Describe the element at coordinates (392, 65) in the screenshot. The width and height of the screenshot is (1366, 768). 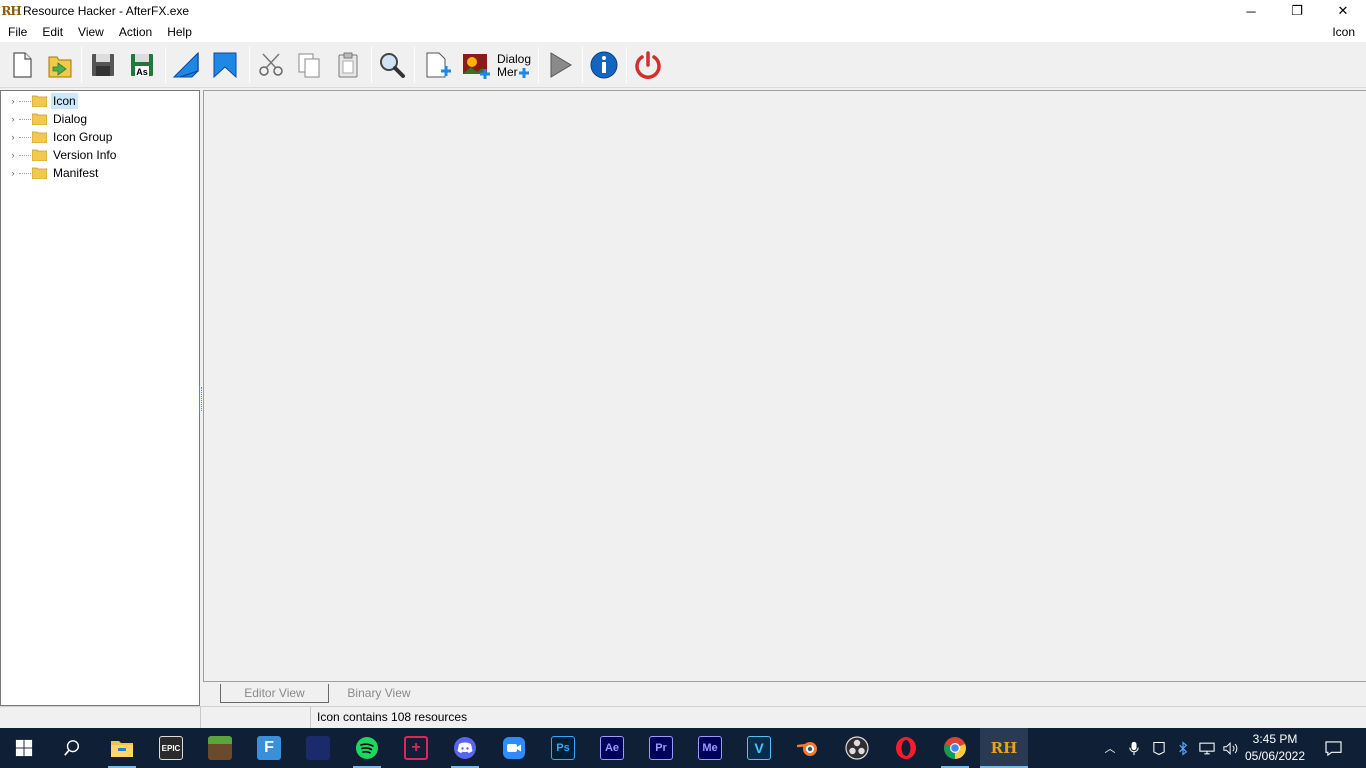
I see `find-button` at that location.